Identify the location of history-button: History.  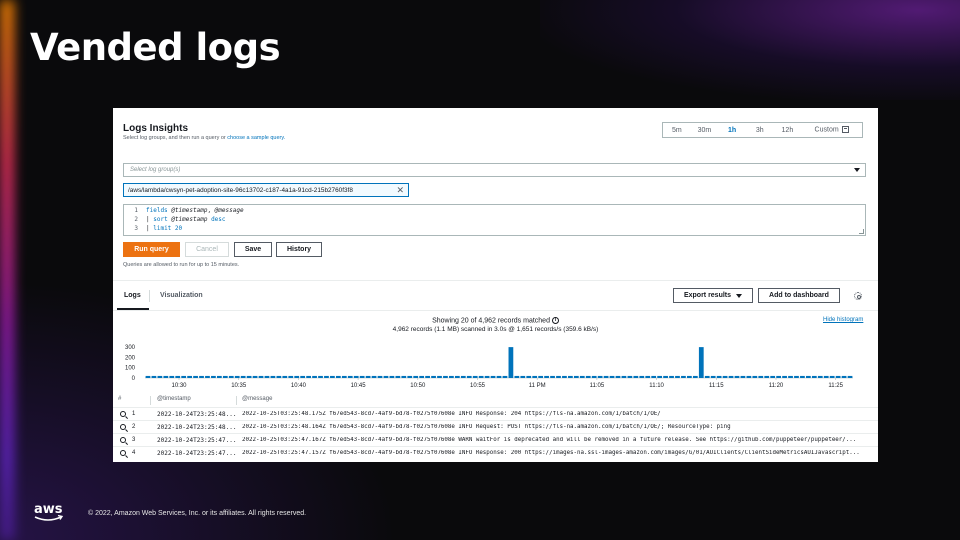
(299, 249).